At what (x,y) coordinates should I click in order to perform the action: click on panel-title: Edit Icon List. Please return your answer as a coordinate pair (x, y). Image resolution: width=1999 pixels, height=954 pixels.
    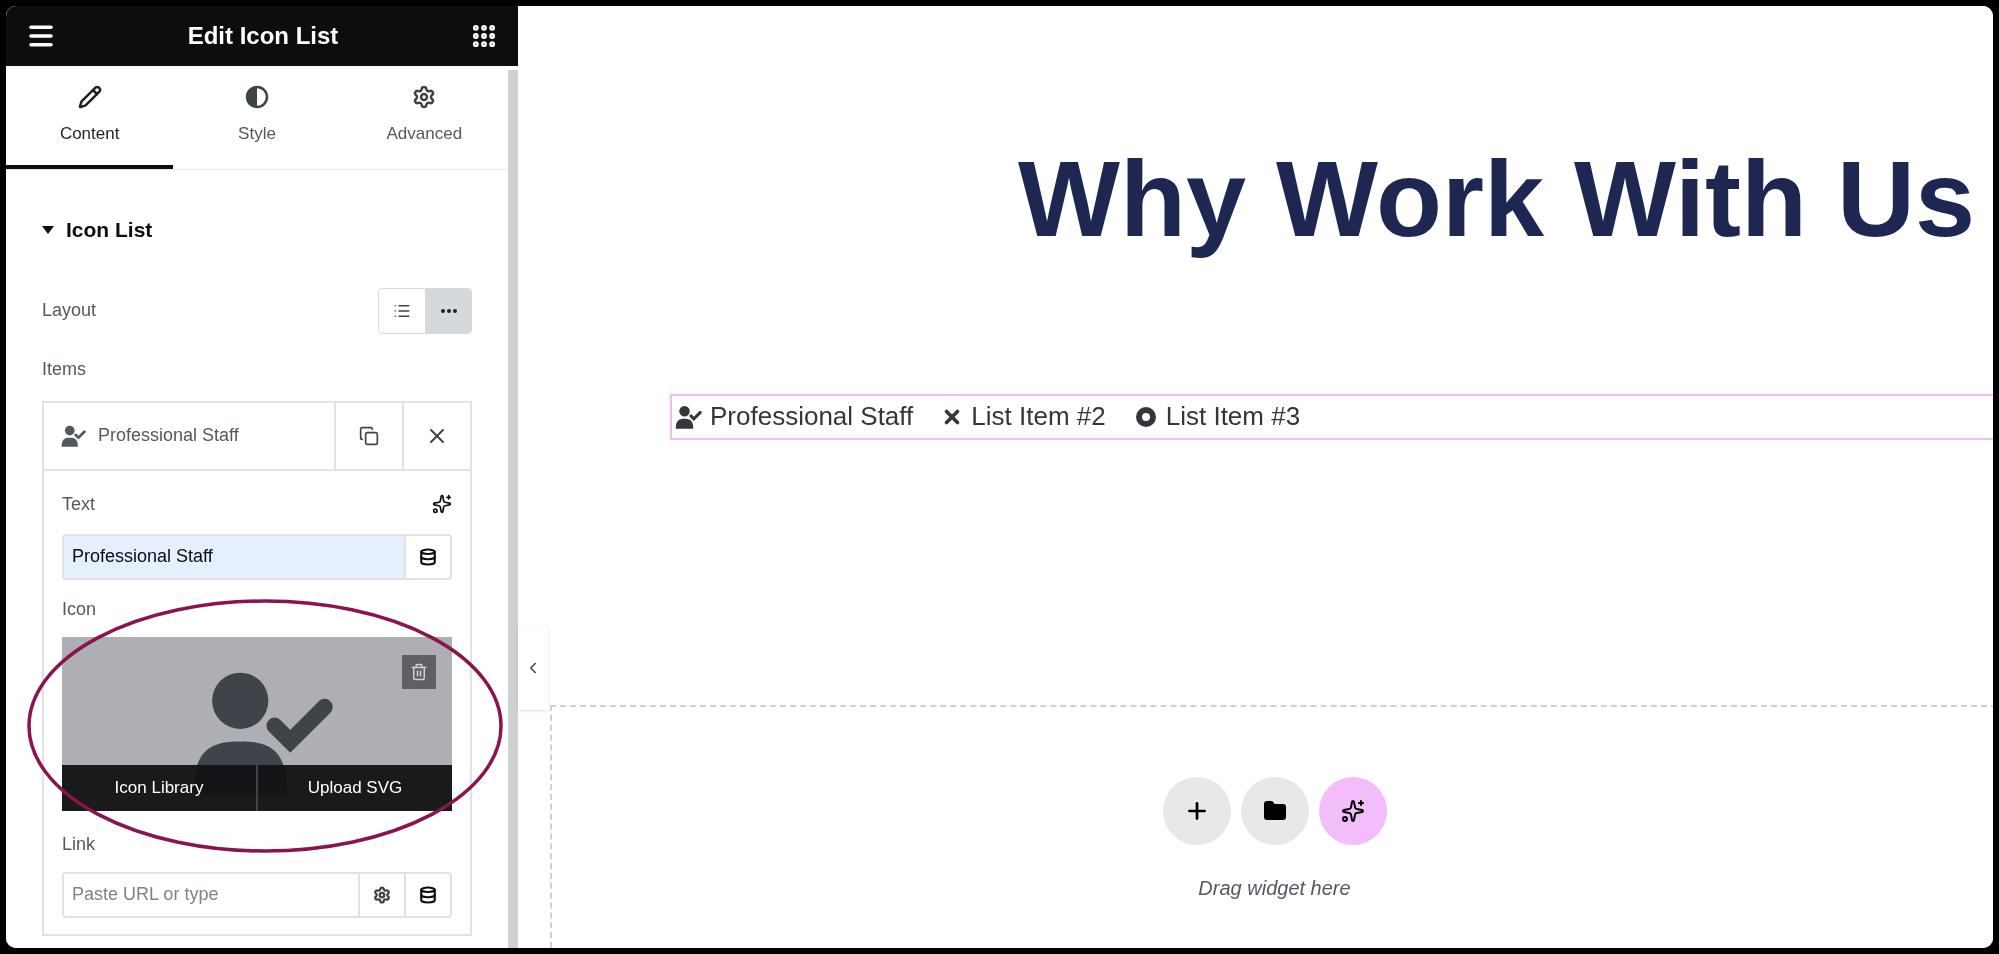
    Looking at the image, I should click on (263, 36).